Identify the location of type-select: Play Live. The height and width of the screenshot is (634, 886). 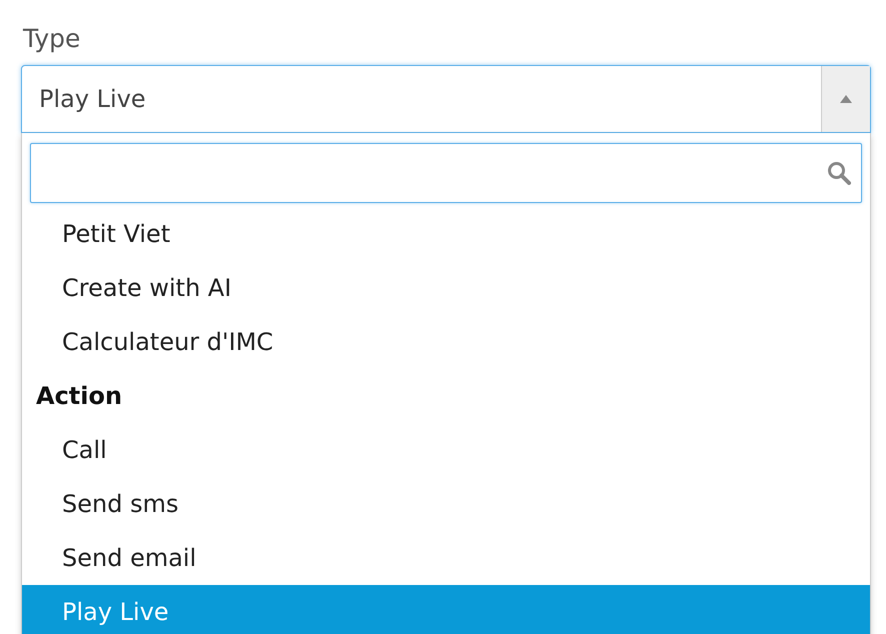
(446, 99).